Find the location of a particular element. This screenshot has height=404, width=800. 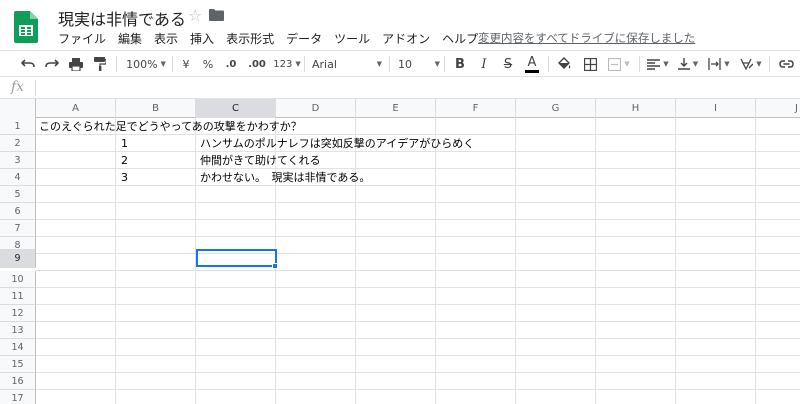

menu-view: 表示 is located at coordinates (166, 38).